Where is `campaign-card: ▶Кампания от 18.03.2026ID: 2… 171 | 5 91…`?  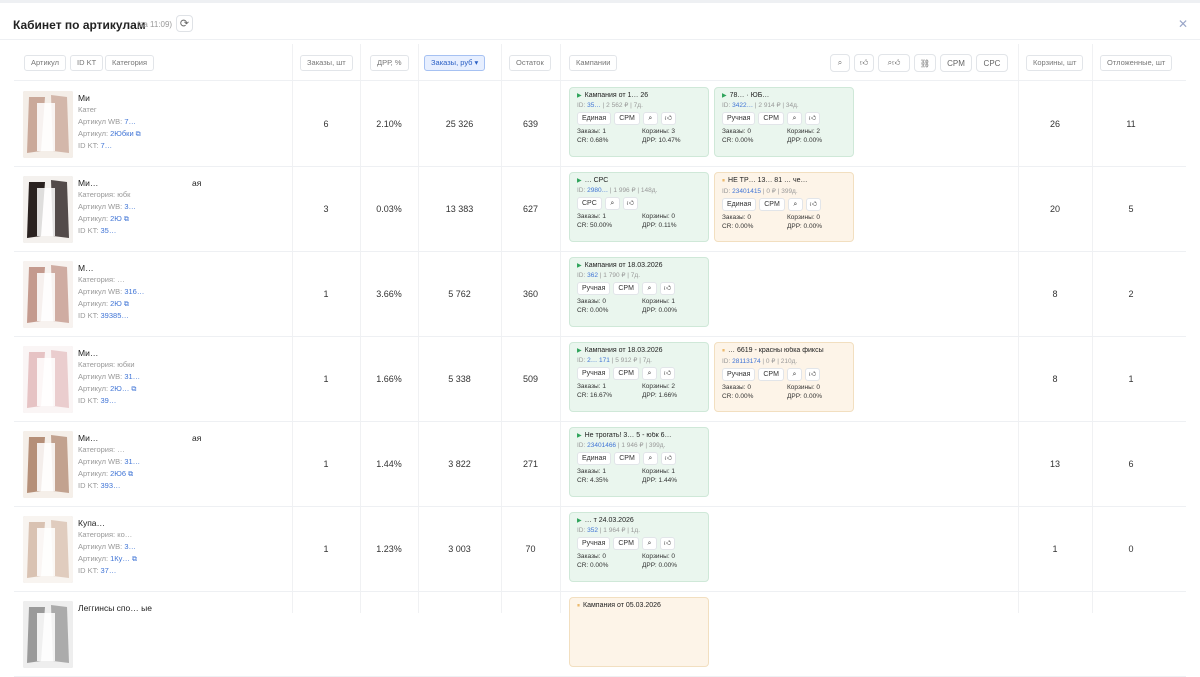
campaign-card: ▶Кампания от 18.03.2026ID: 2… 171 | 5 91… is located at coordinates (639, 377).